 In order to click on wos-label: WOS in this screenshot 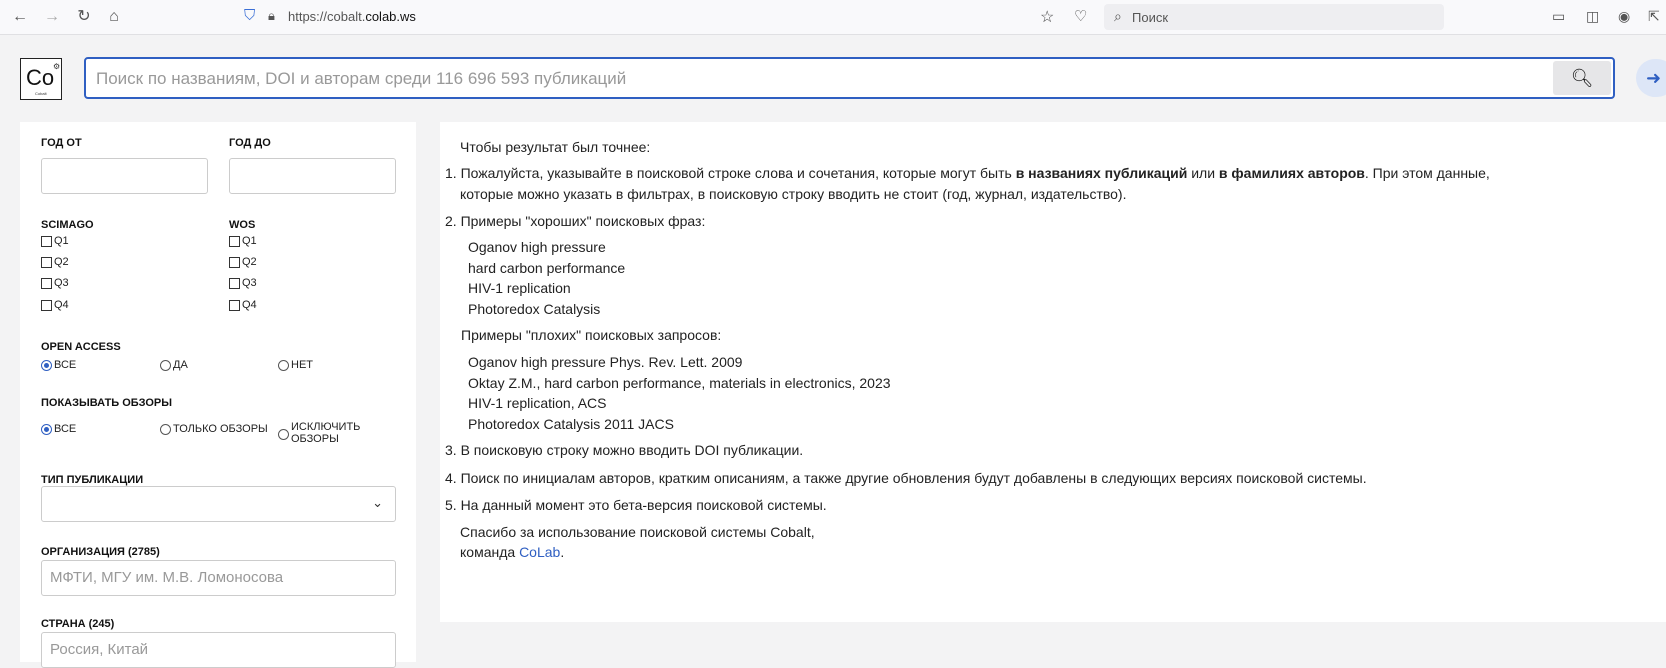, I will do `click(242, 225)`.